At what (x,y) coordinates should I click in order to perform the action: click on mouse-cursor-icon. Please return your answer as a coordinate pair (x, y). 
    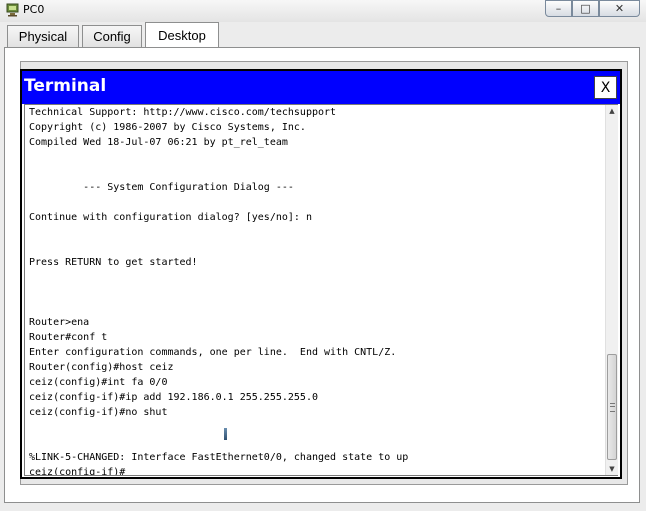
    Looking at the image, I should click on (225, 434).